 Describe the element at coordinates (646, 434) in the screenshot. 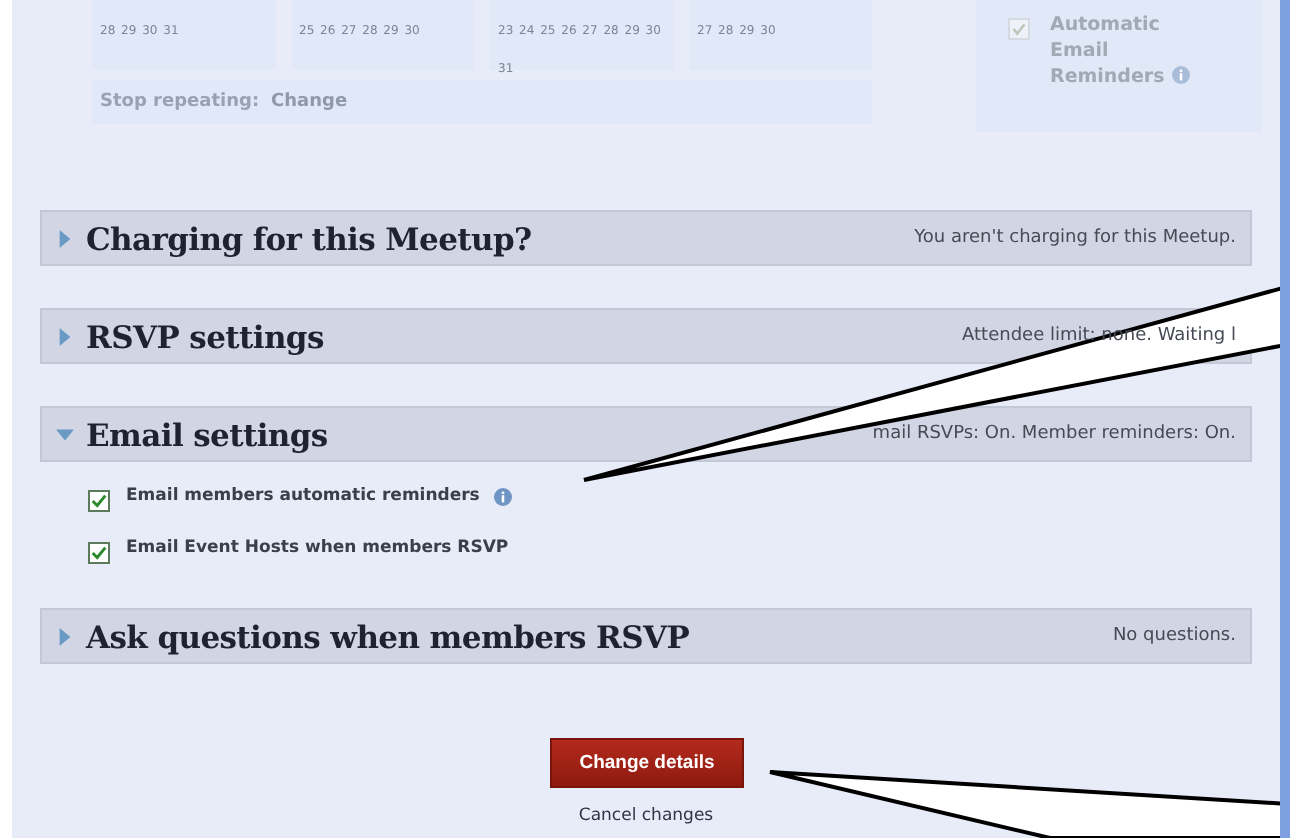

I see `section-header: Email settings mail RSVPs: On. Member reminders: On.` at that location.